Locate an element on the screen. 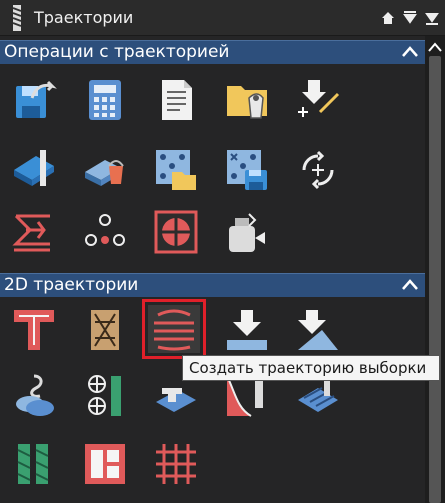 The width and height of the screenshot is (445, 503). material-bucket-icon is located at coordinates (105, 170).